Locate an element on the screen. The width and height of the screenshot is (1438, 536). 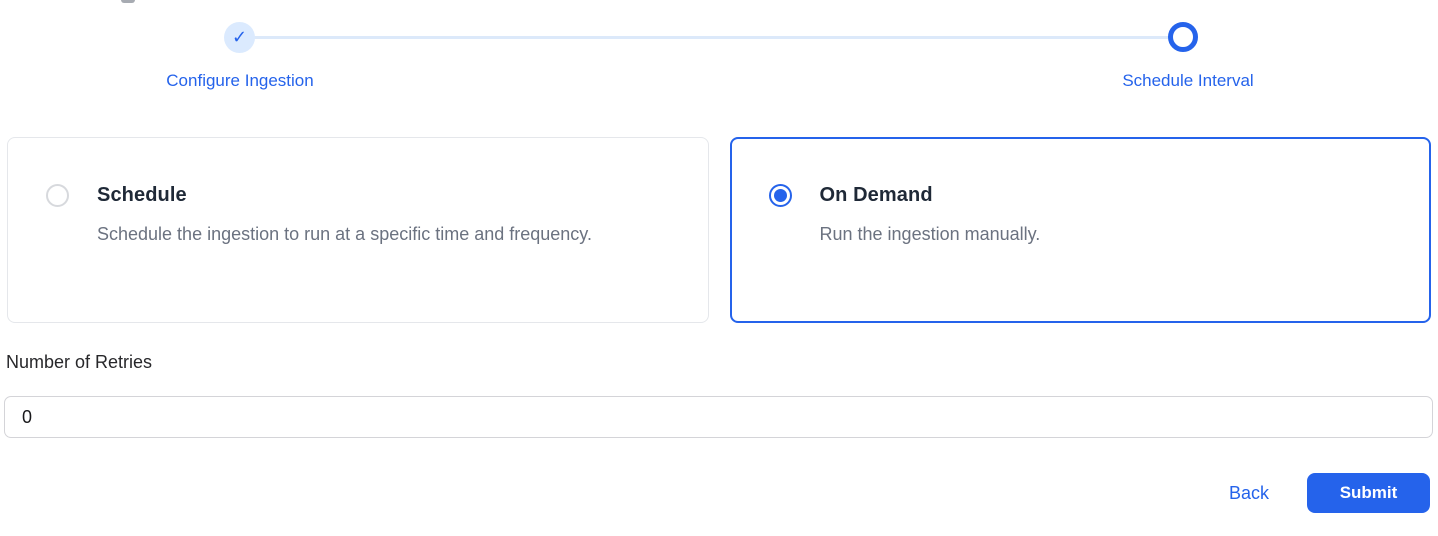
retries-input is located at coordinates (718, 417).